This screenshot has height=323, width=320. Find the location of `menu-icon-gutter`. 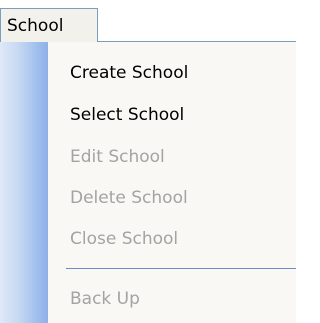

menu-icon-gutter is located at coordinates (24, 182).